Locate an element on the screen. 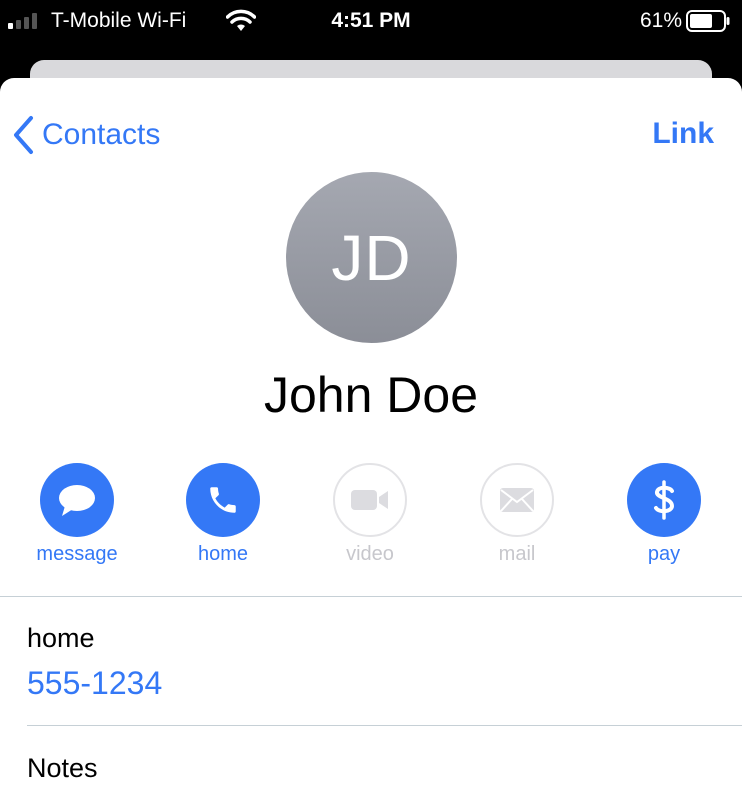 This screenshot has width=742, height=801. home-call-label: home is located at coordinates (223, 554).